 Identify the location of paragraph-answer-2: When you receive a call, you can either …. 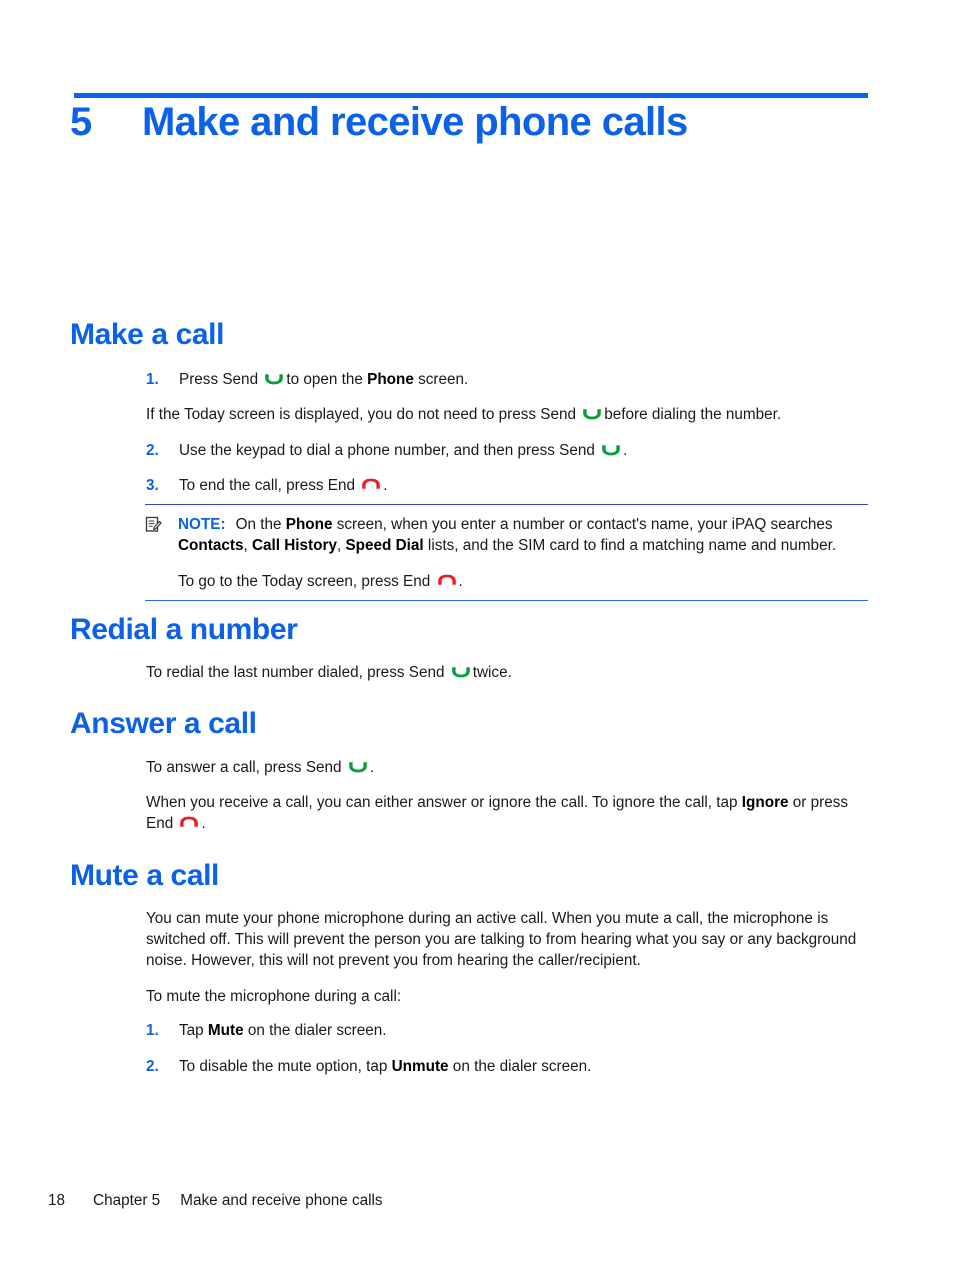
(497, 813).